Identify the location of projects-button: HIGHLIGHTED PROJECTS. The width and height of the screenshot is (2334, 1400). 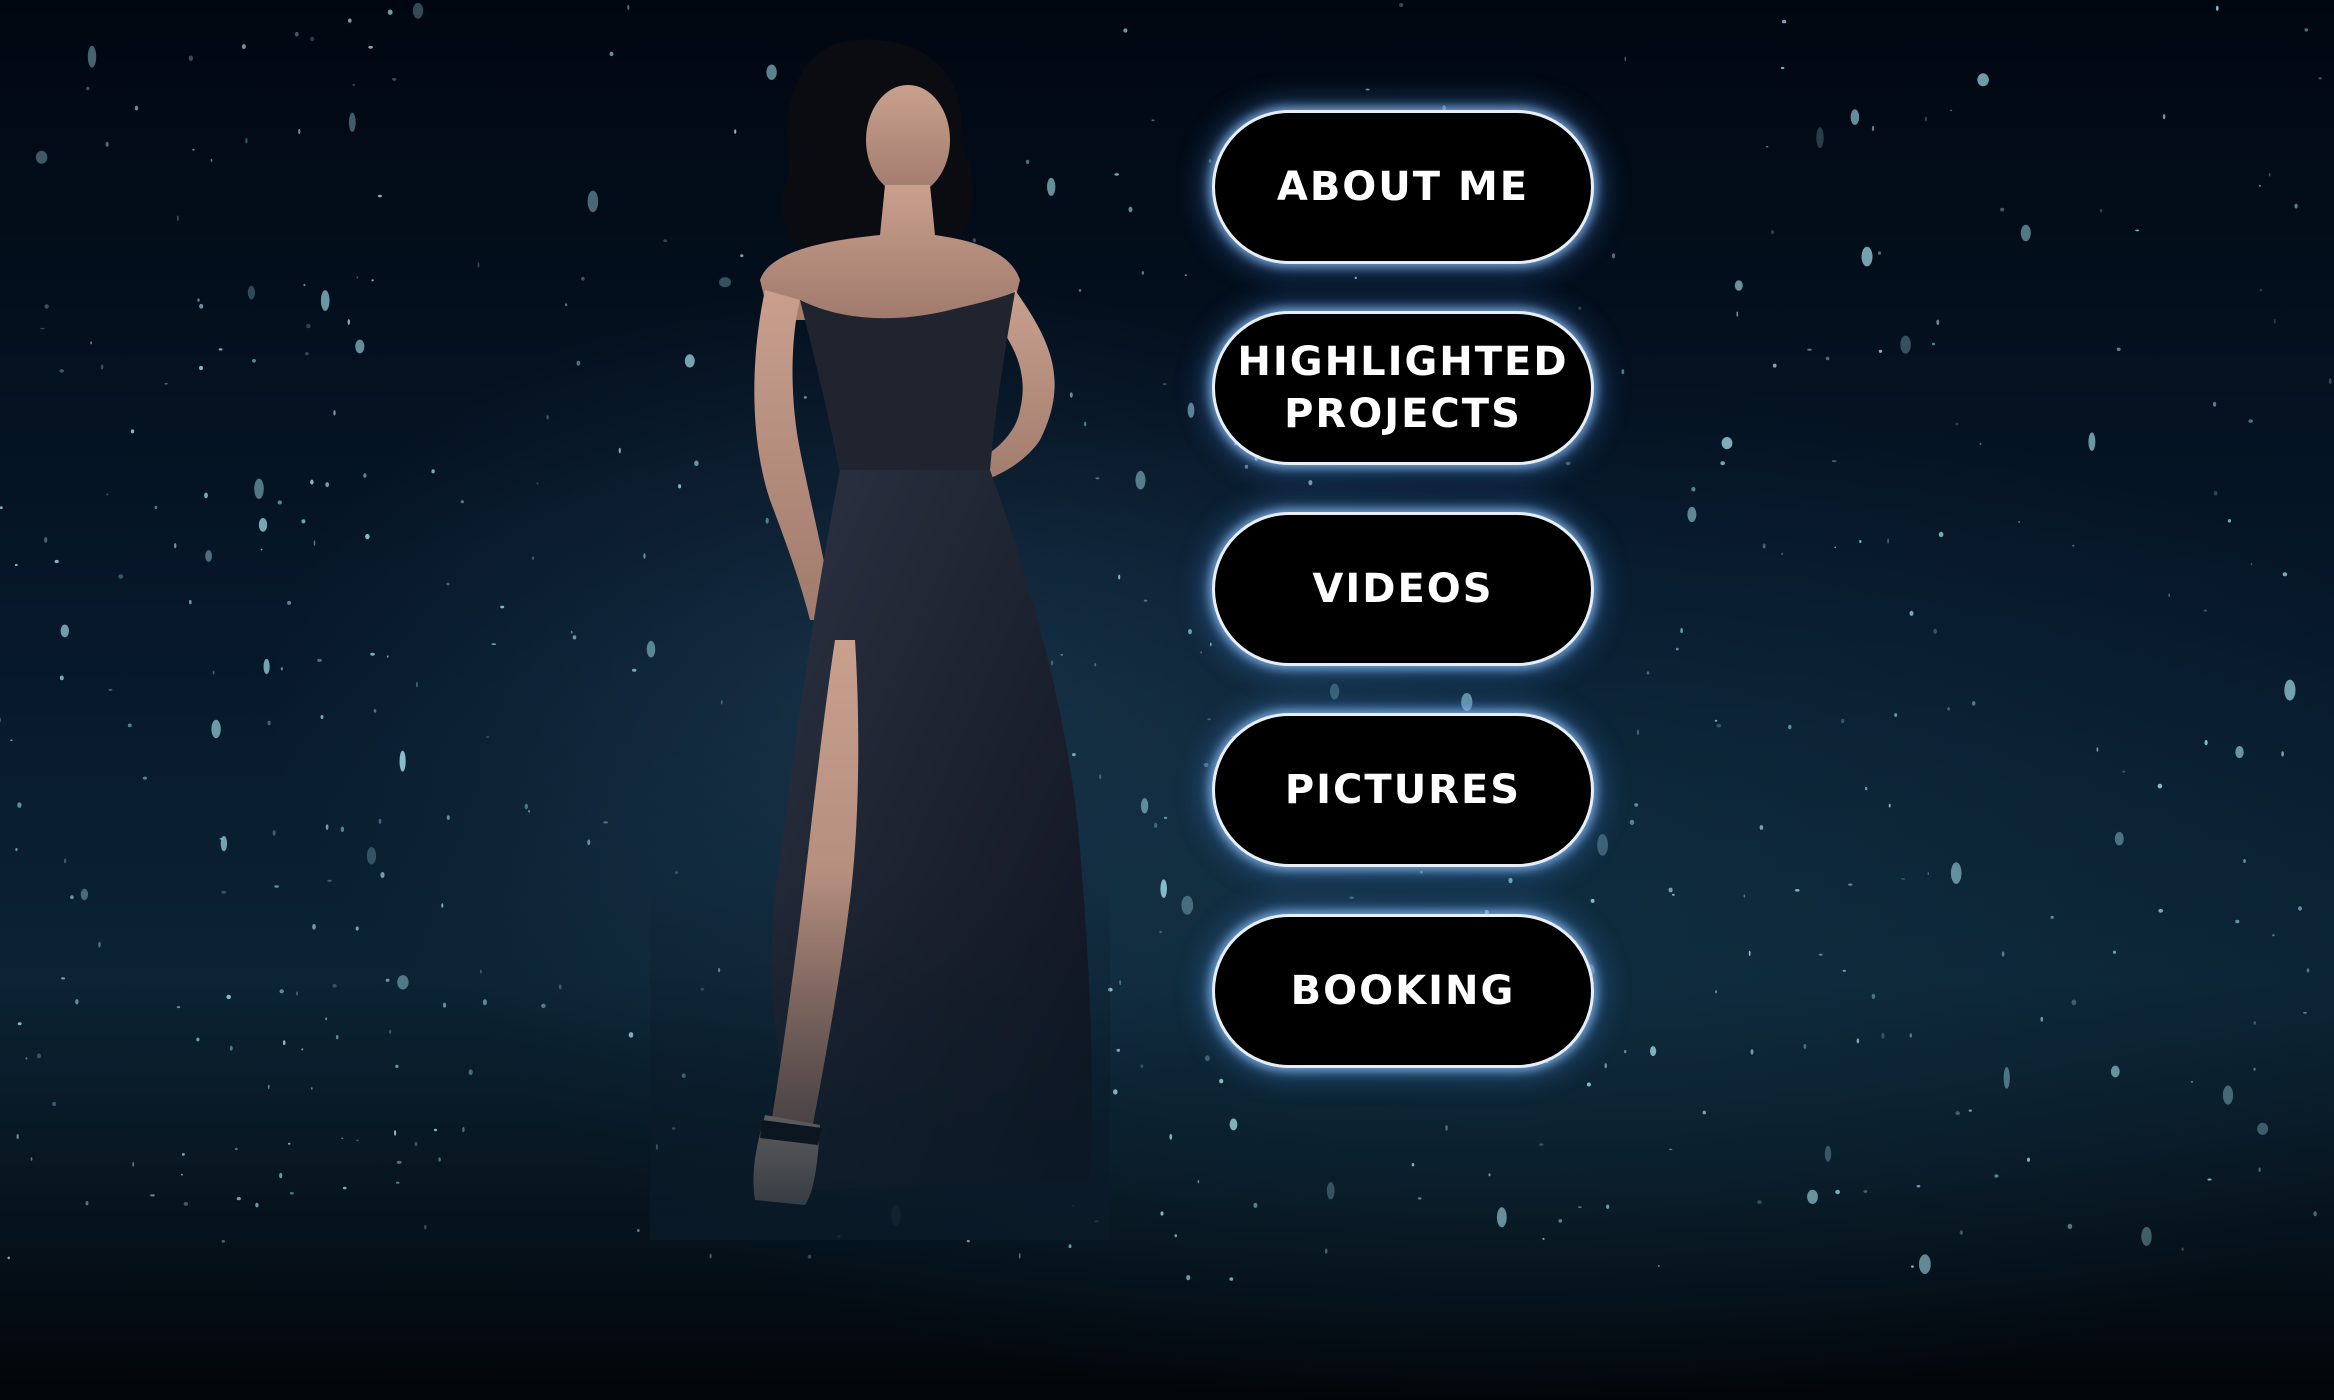
(1403, 388).